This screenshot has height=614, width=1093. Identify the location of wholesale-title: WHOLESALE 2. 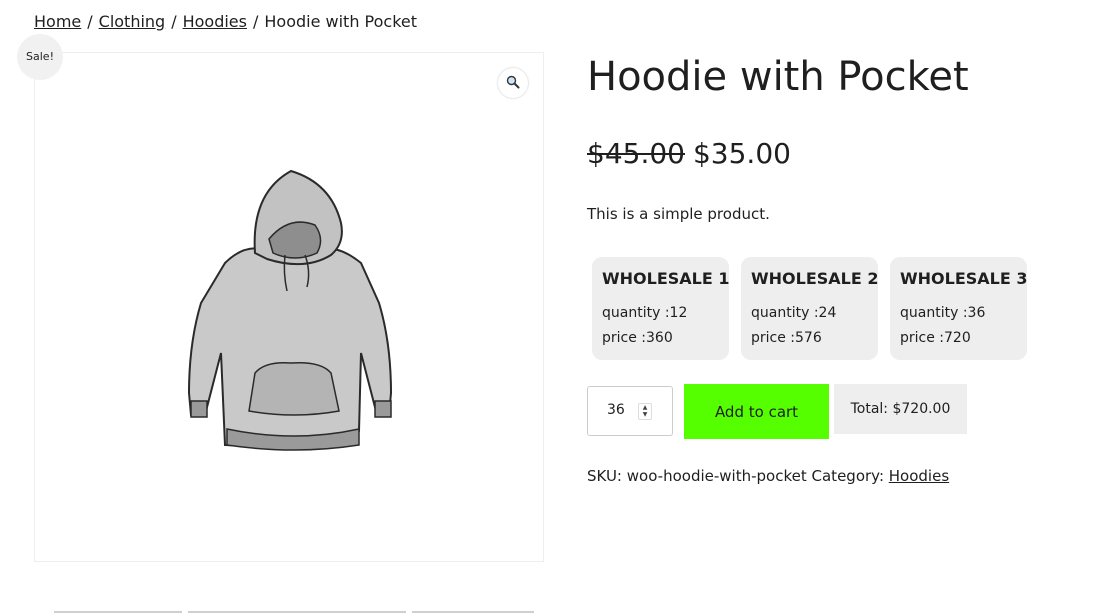
(815, 278).